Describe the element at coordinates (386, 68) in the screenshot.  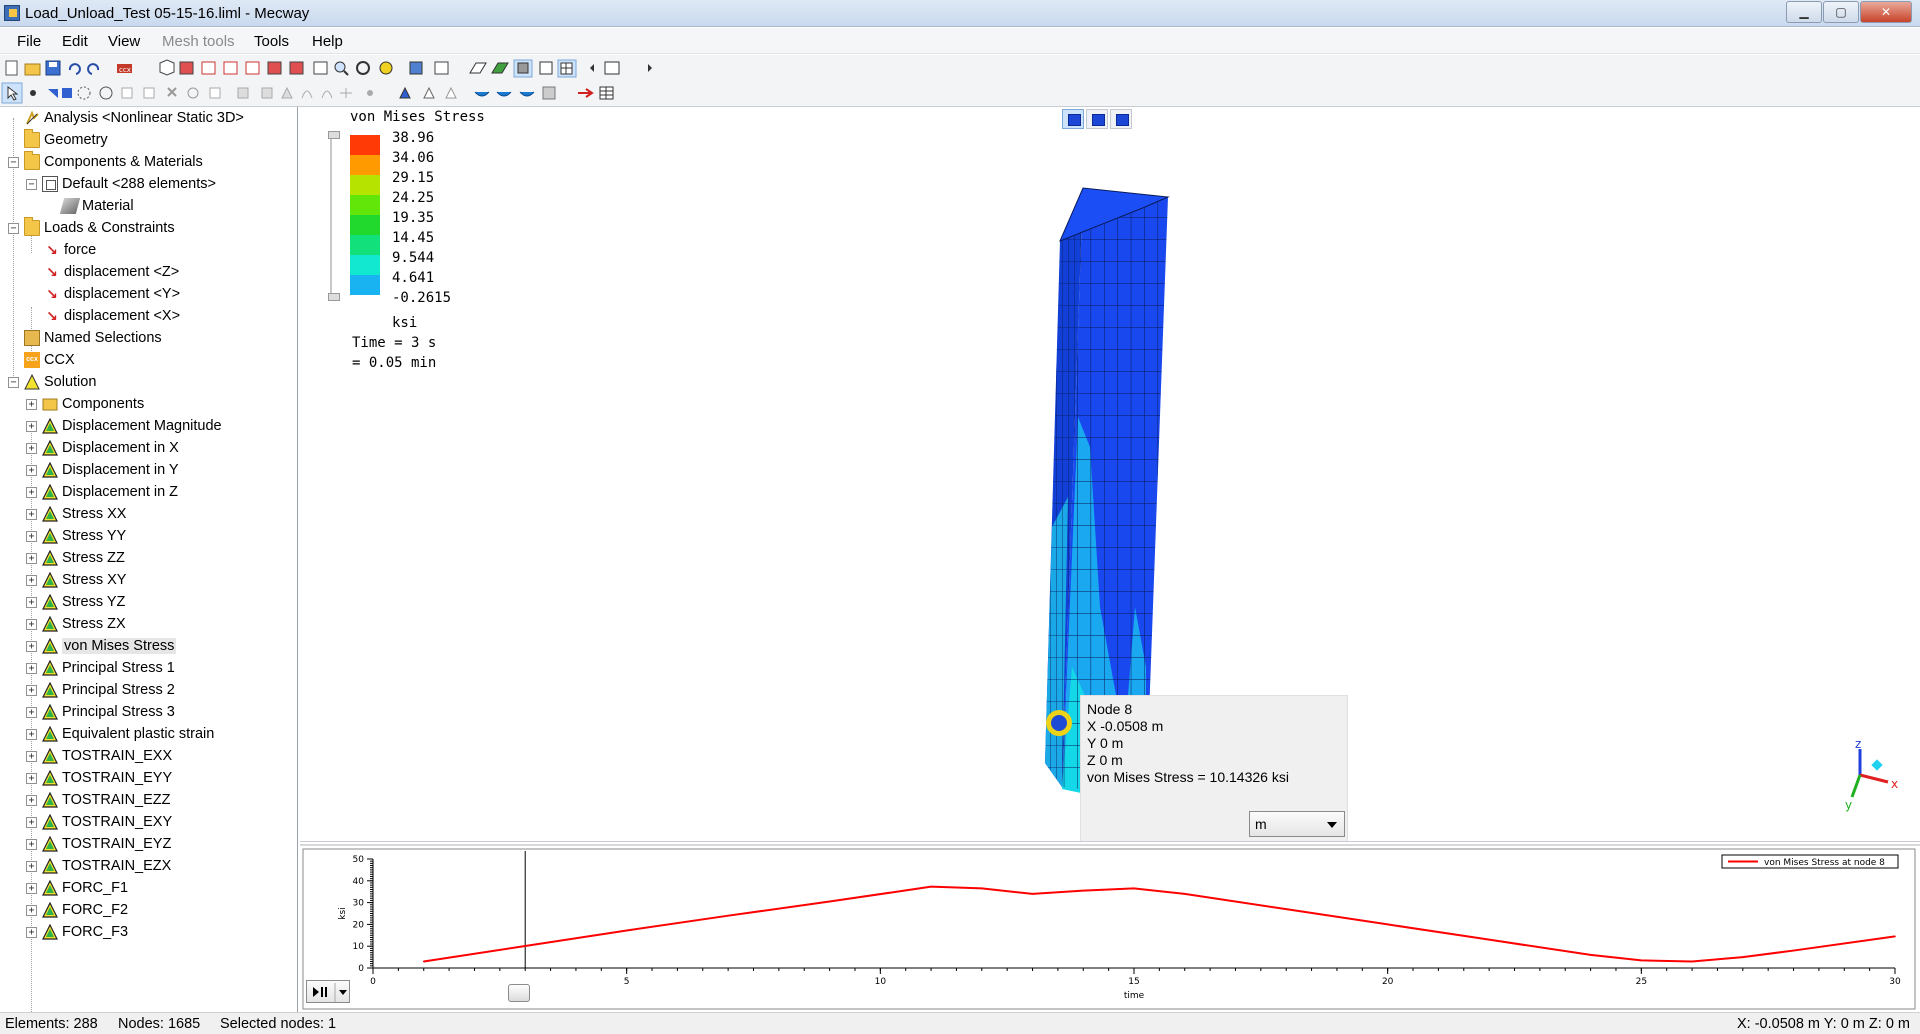
I see `pan-icon` at that location.